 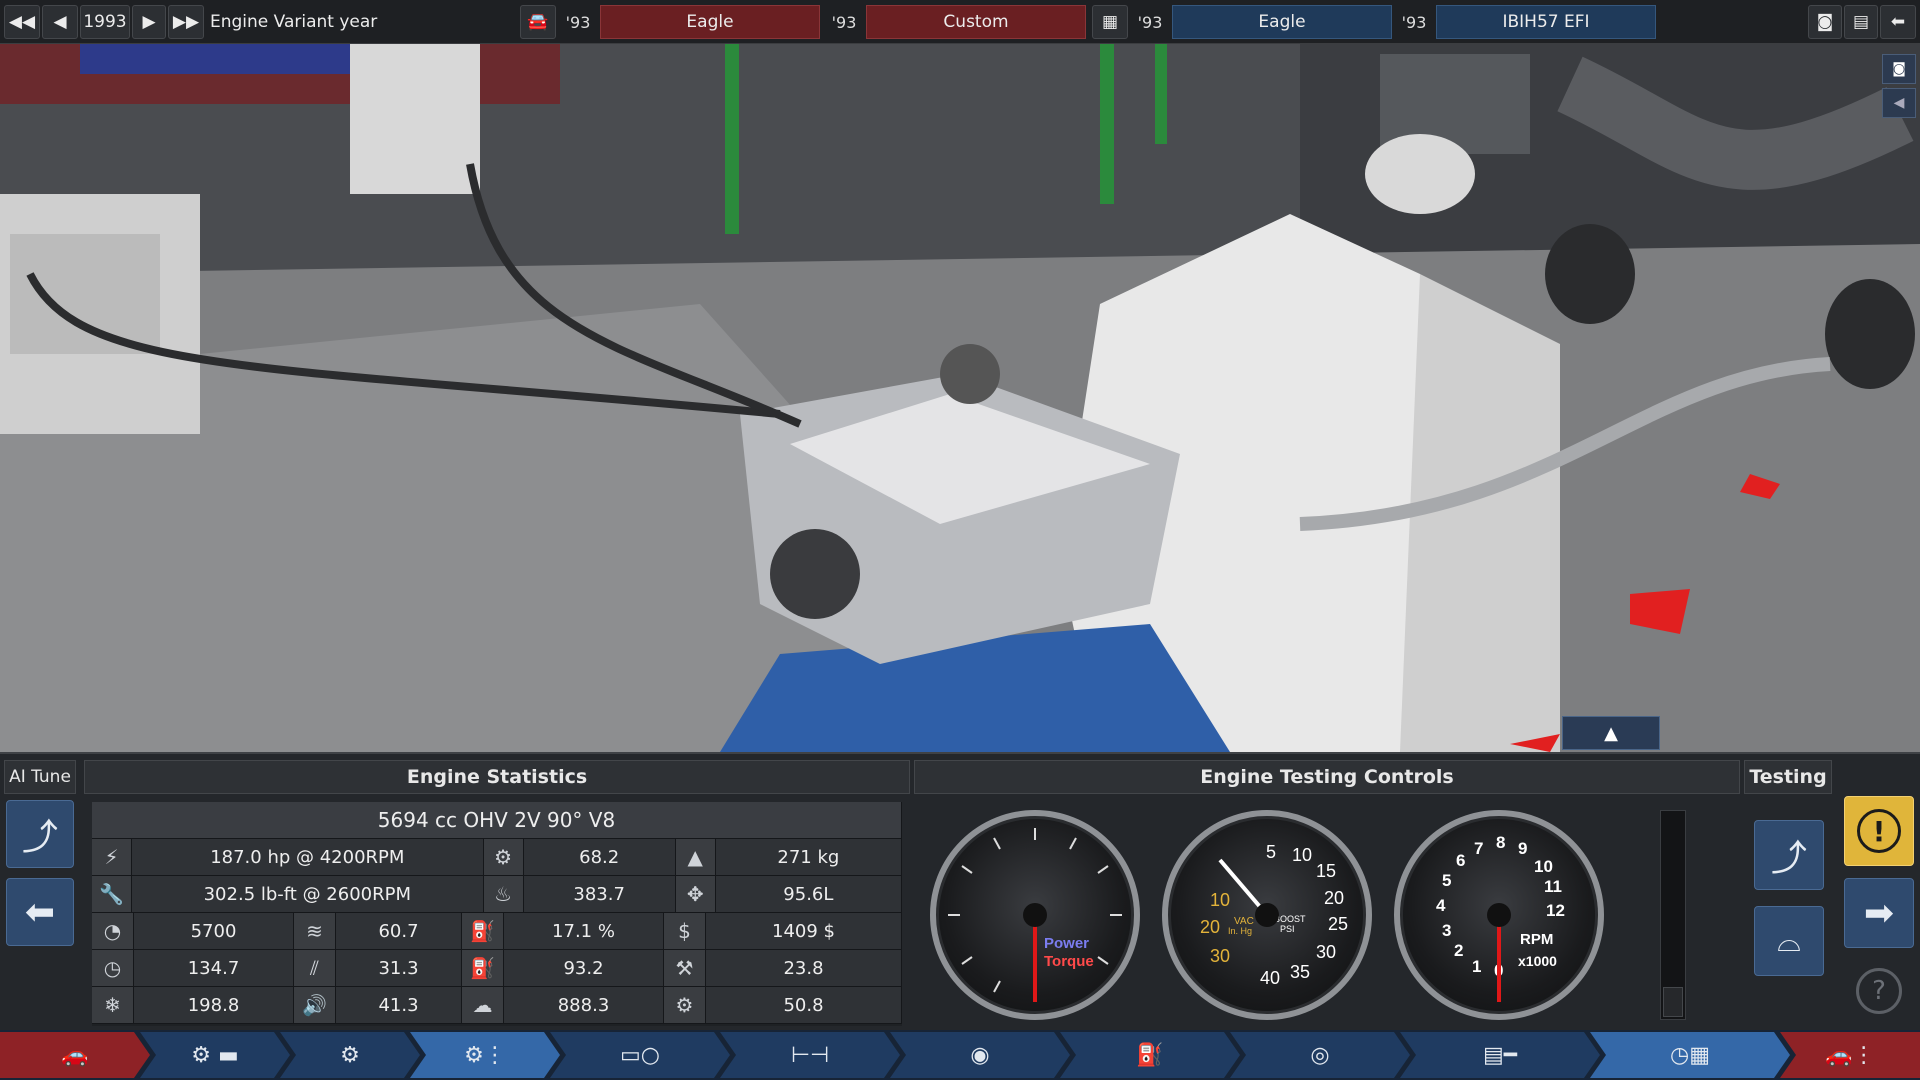 I want to click on nav-exhaust: ◎, so click(x=1320, y=1055).